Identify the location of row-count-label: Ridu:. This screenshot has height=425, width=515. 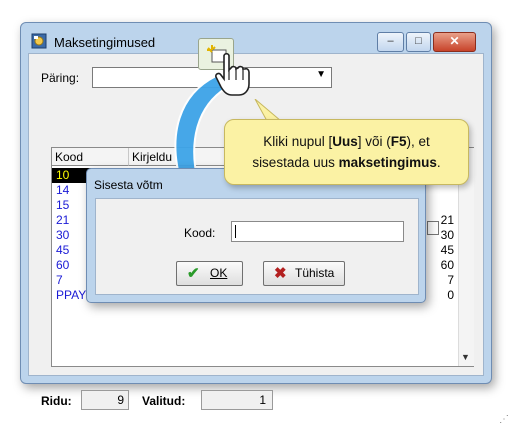
(56, 401).